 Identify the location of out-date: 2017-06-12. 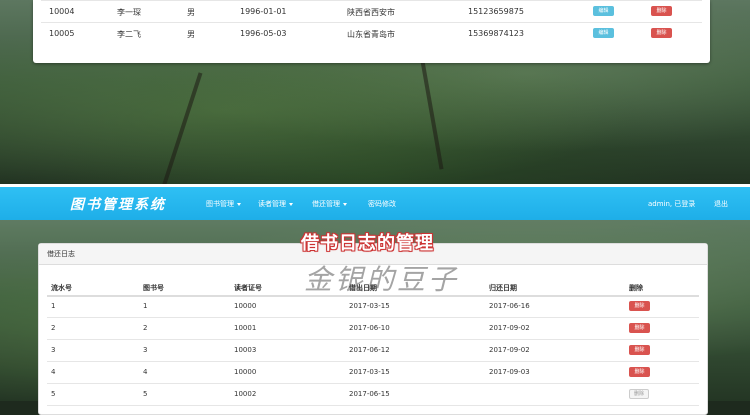
(369, 350).